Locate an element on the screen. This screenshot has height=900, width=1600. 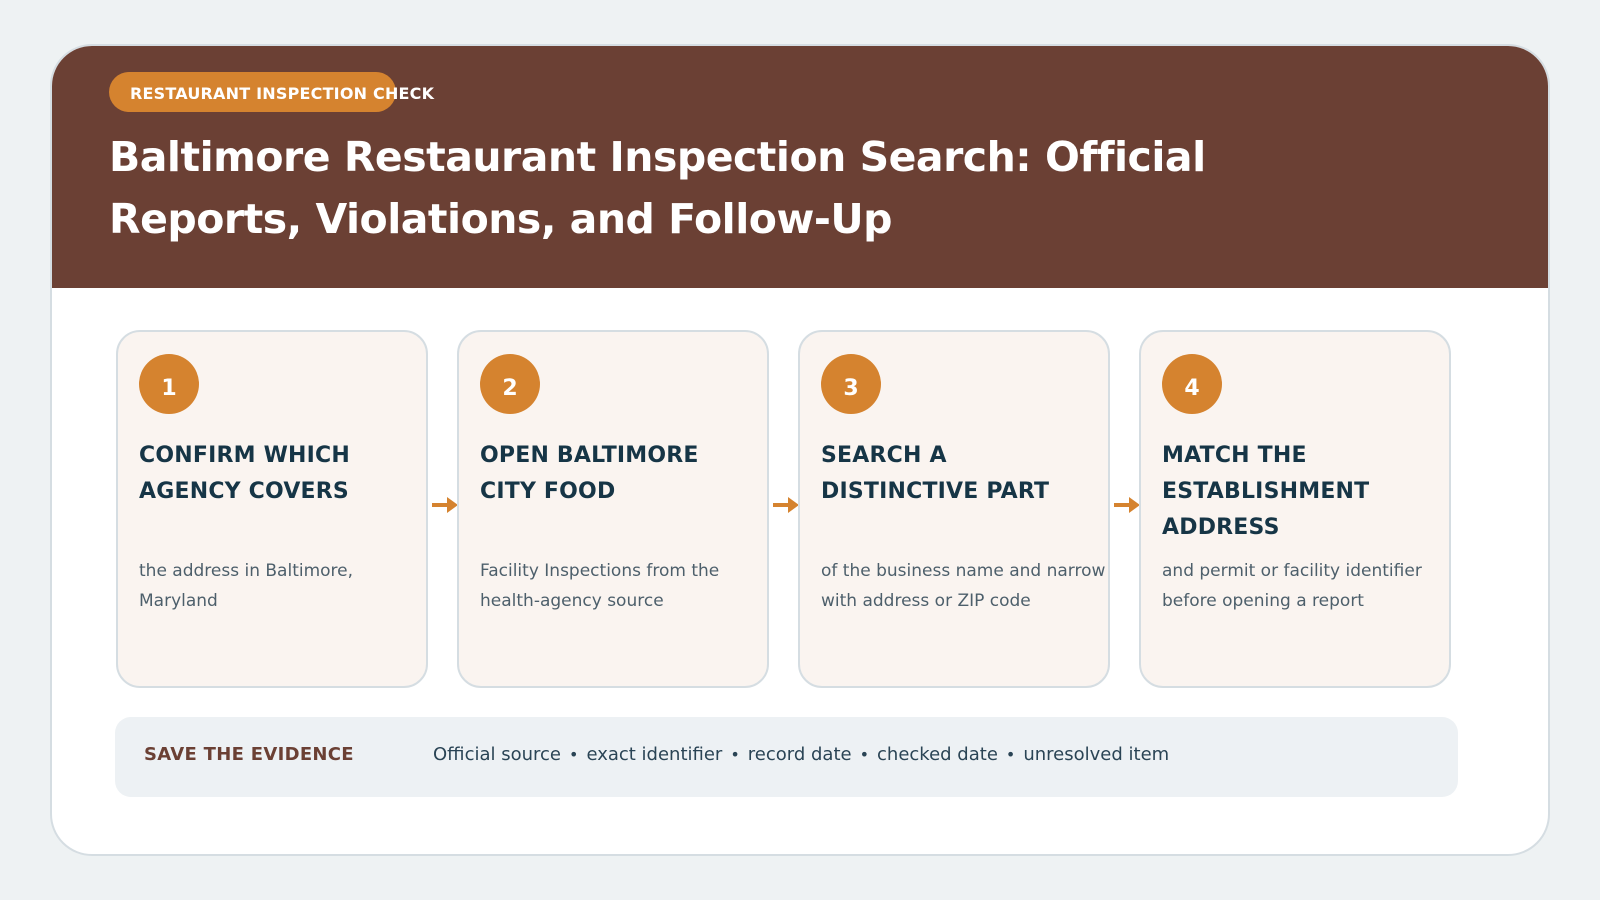
step-number-badge: 2 is located at coordinates (510, 384).